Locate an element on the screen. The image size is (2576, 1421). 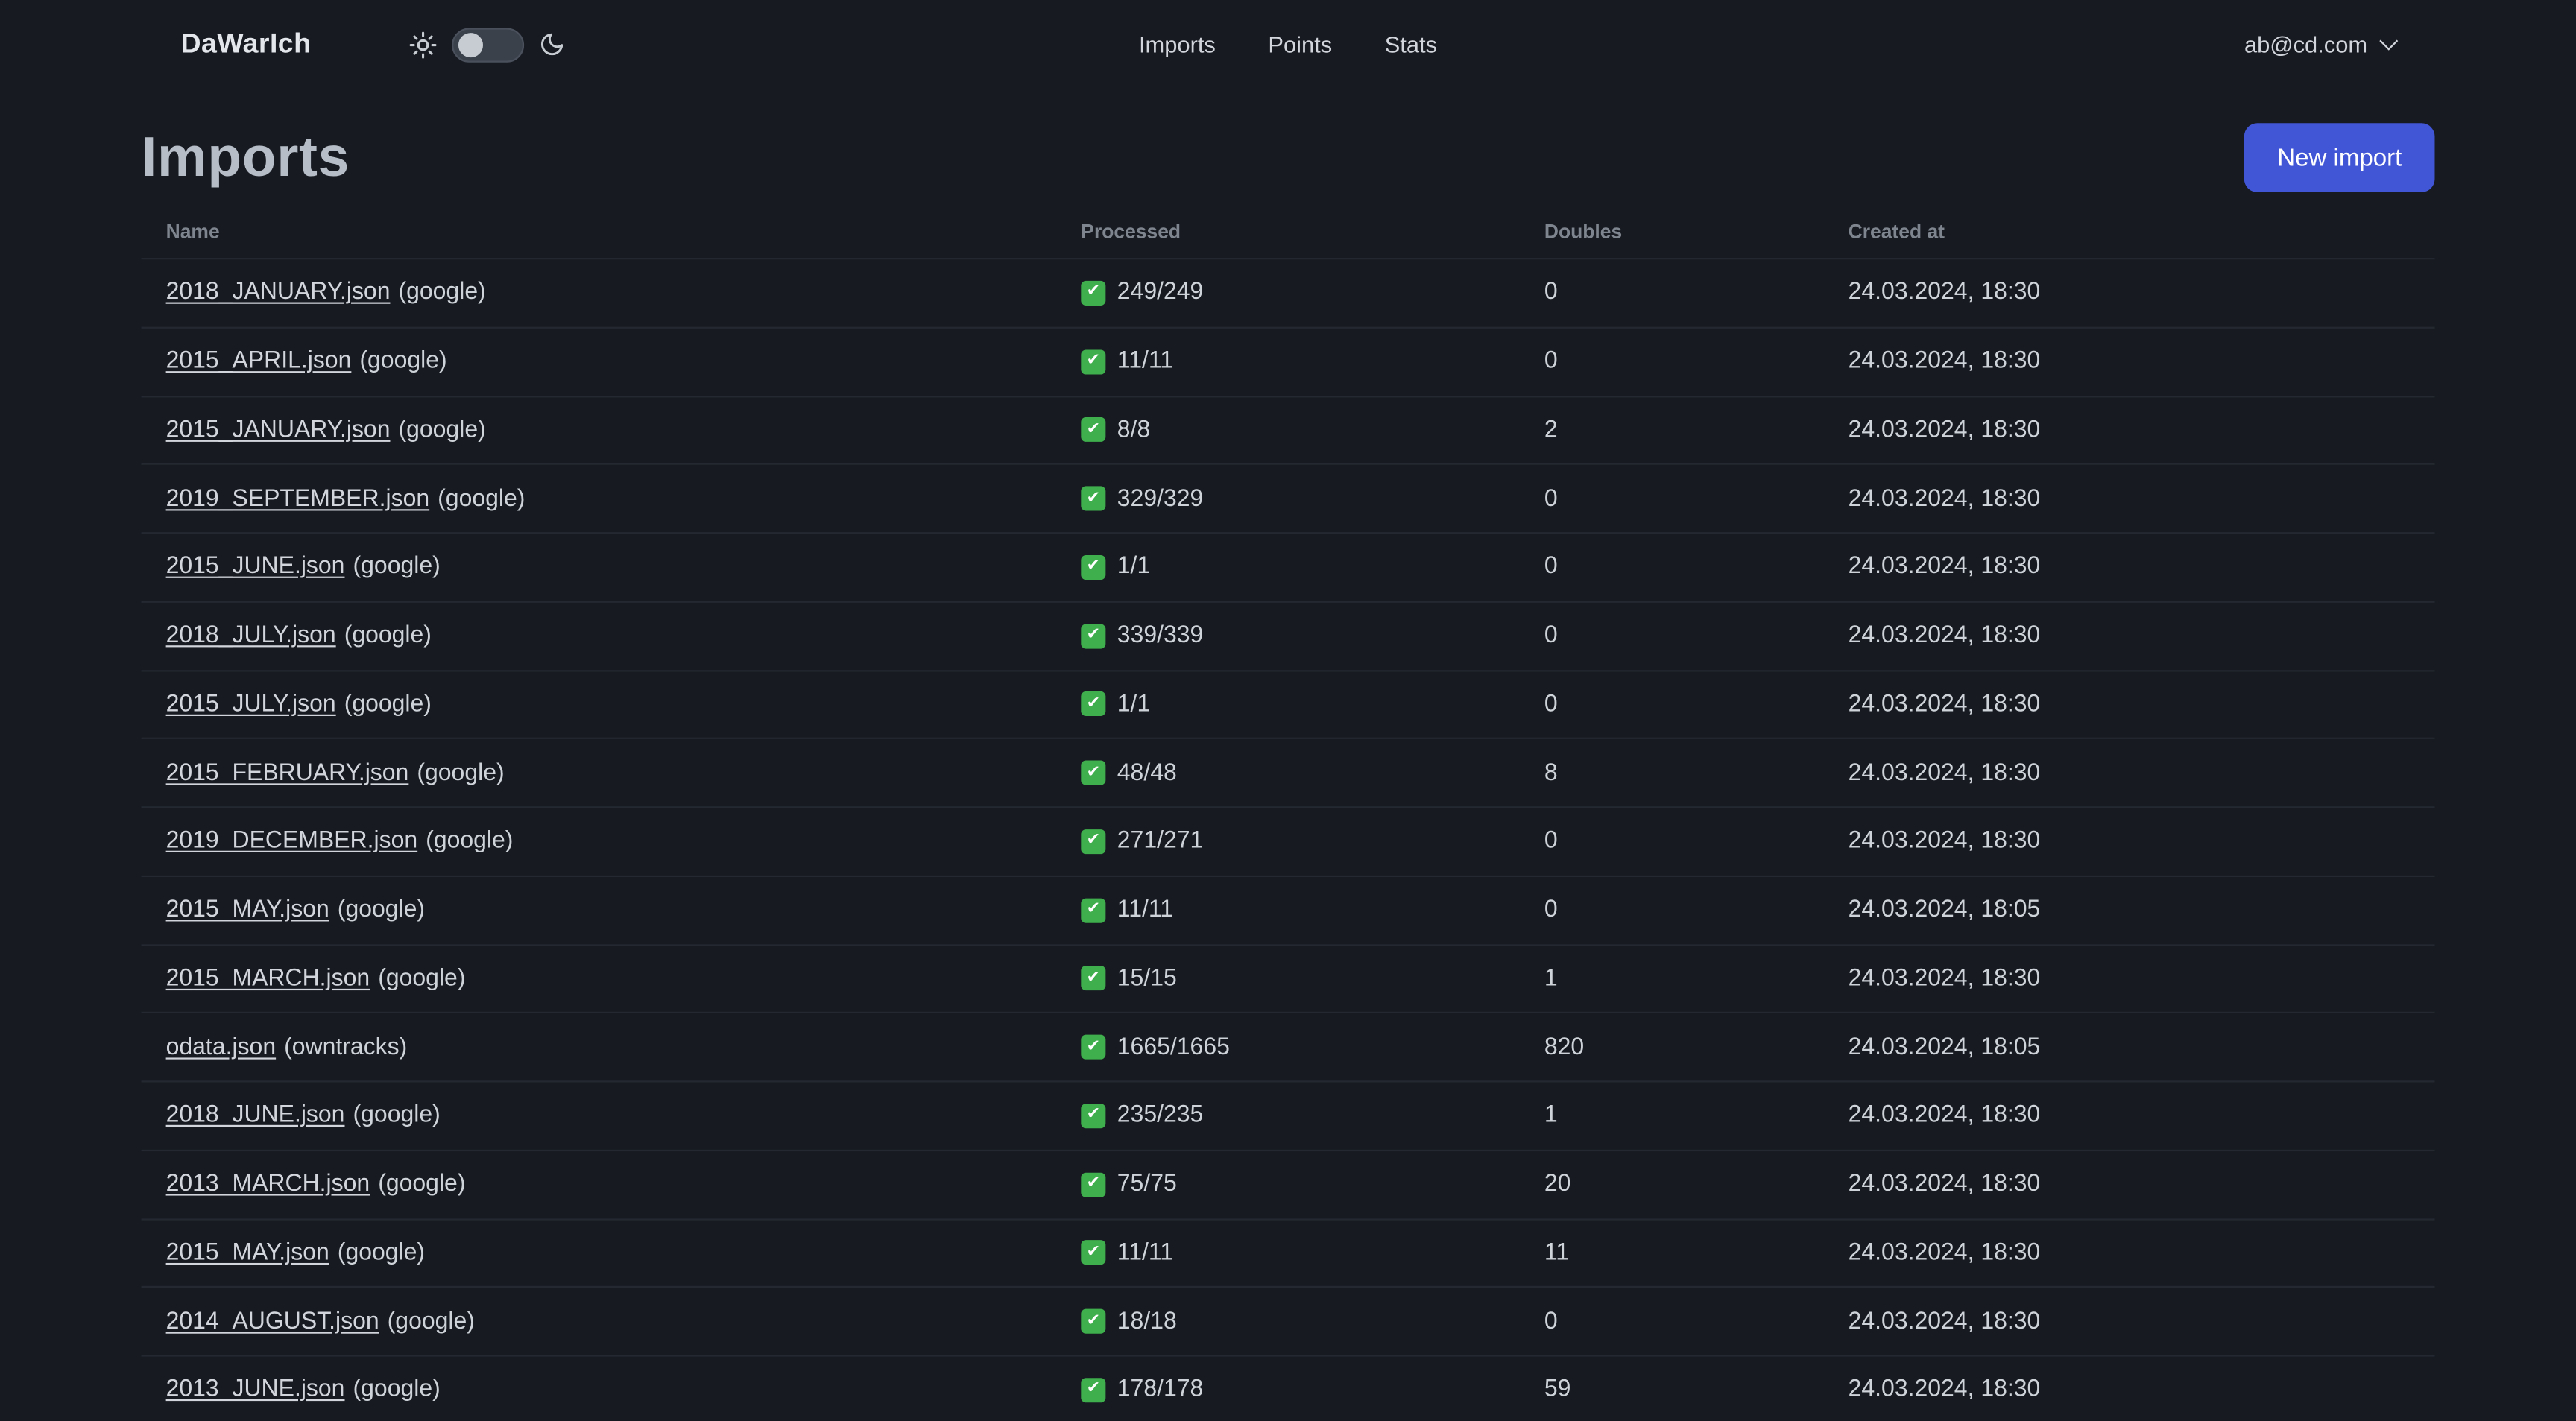
import-file-link: 2015_MARCH.json is located at coordinates (268, 979).